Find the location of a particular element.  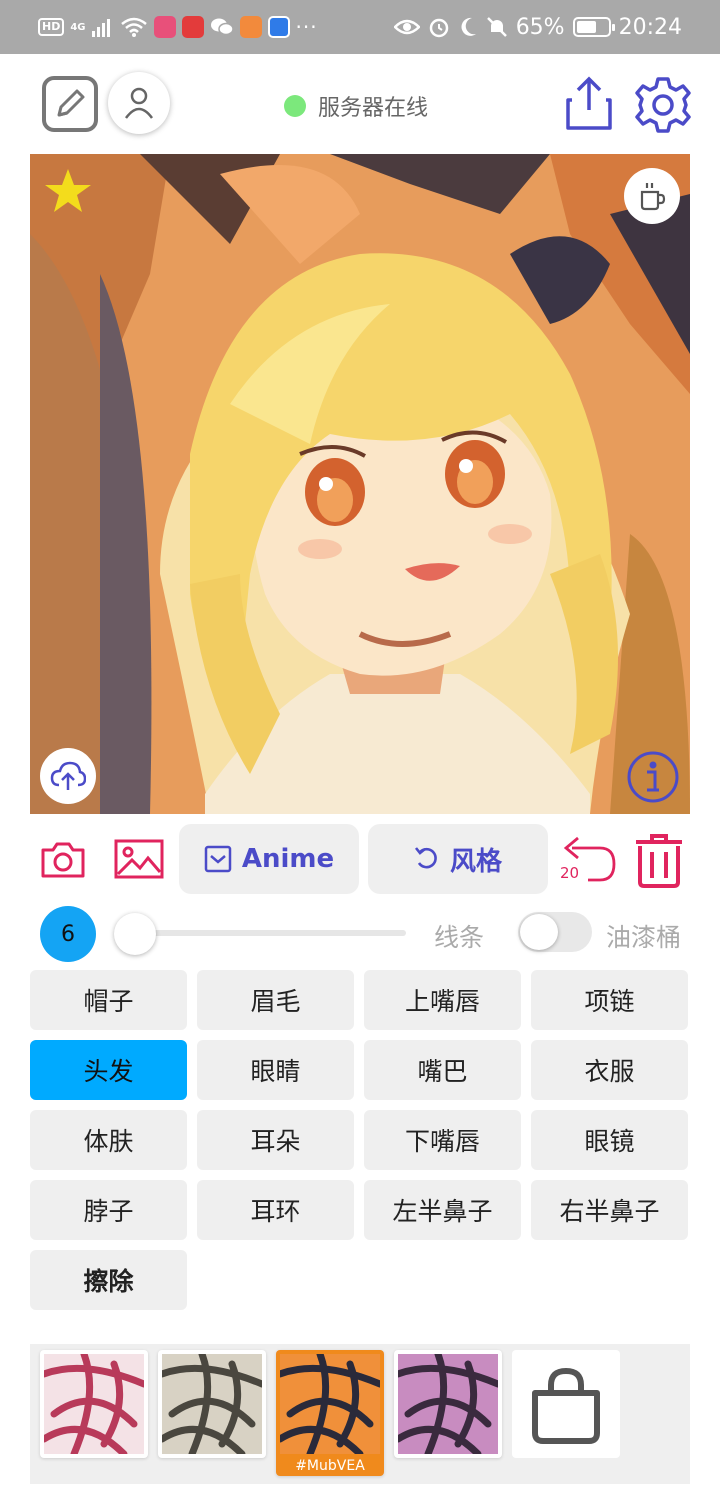

alarm-icon is located at coordinates (438, 28).